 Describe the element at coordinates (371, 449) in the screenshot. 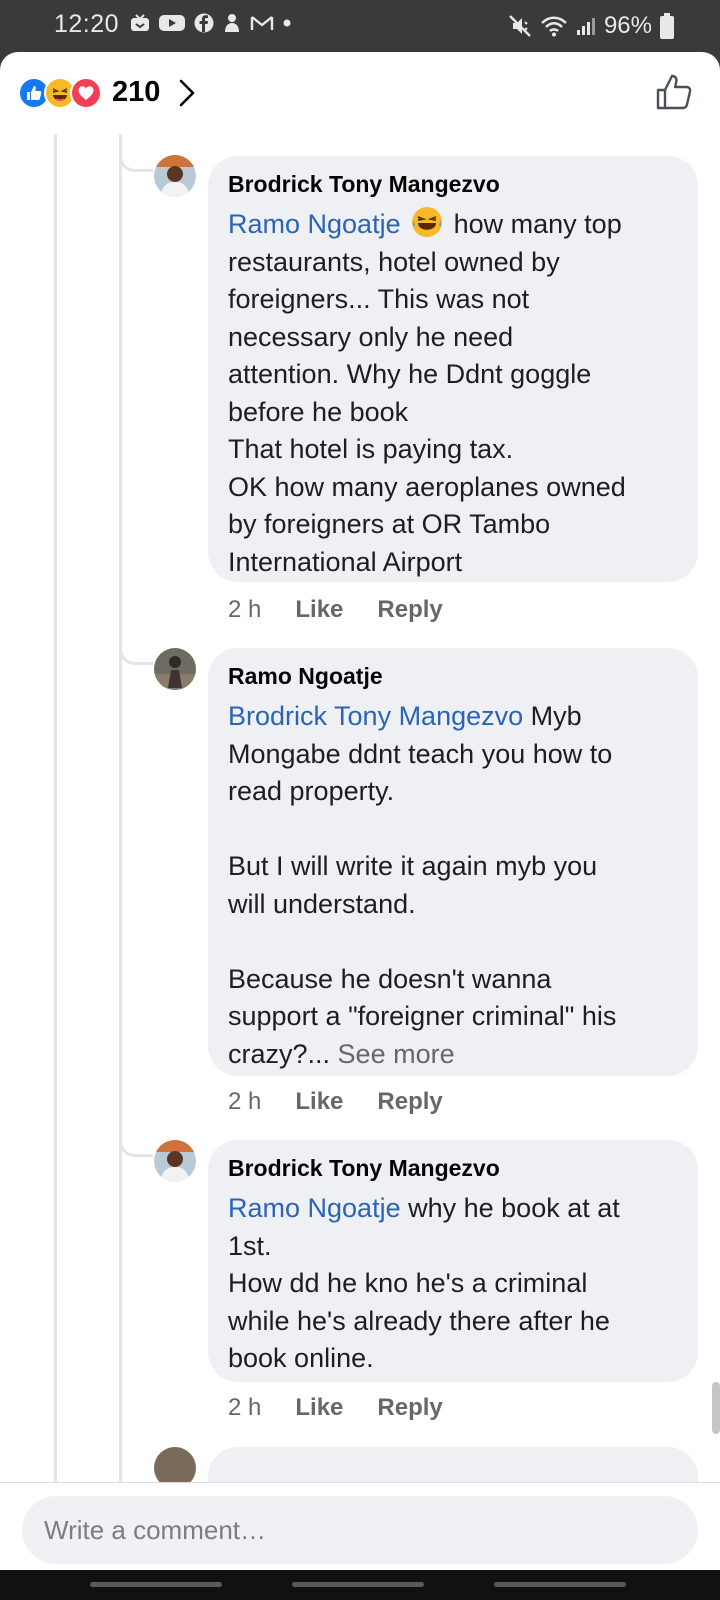

I see `comment-line: That hotel is paying tax.` at that location.